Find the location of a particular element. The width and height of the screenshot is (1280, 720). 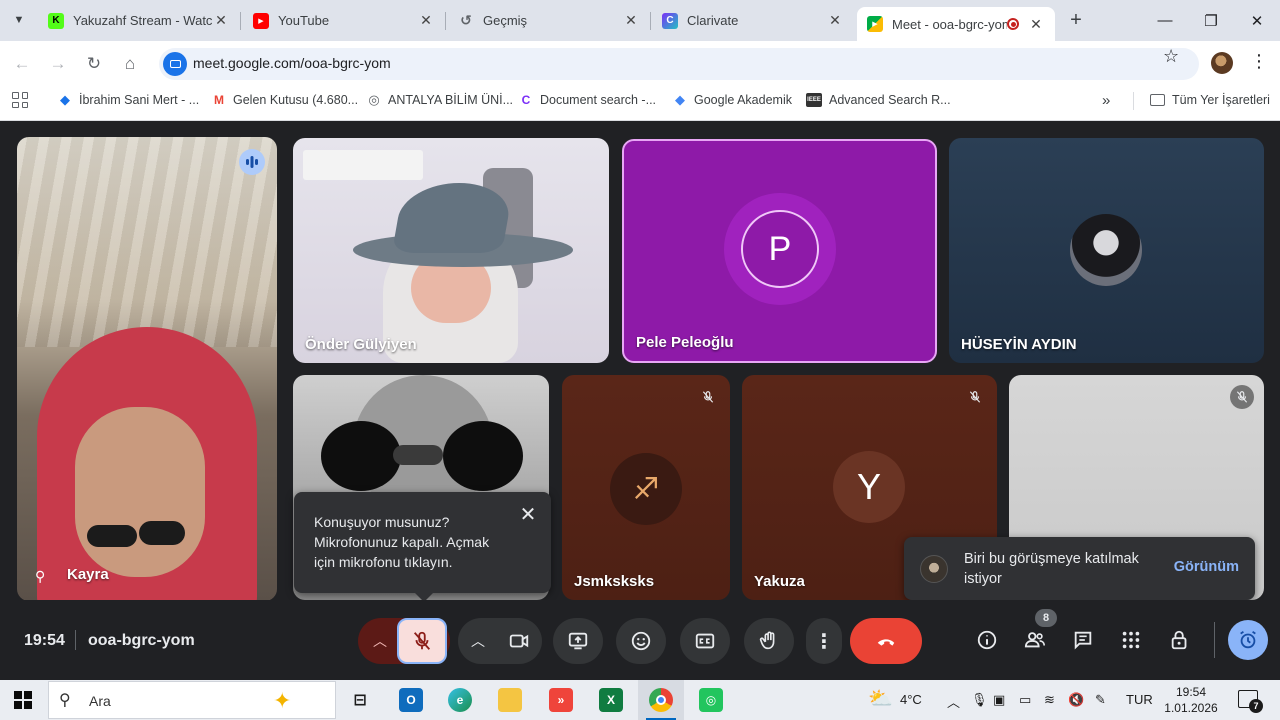

home-icon: ⌂ is located at coordinates (130, 64).